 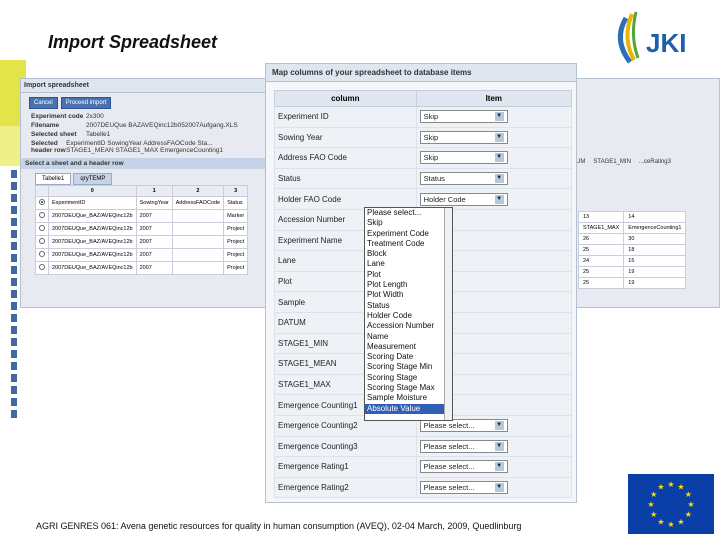 I want to click on table-cell: AddressFAOCode, so click(x=198, y=203).